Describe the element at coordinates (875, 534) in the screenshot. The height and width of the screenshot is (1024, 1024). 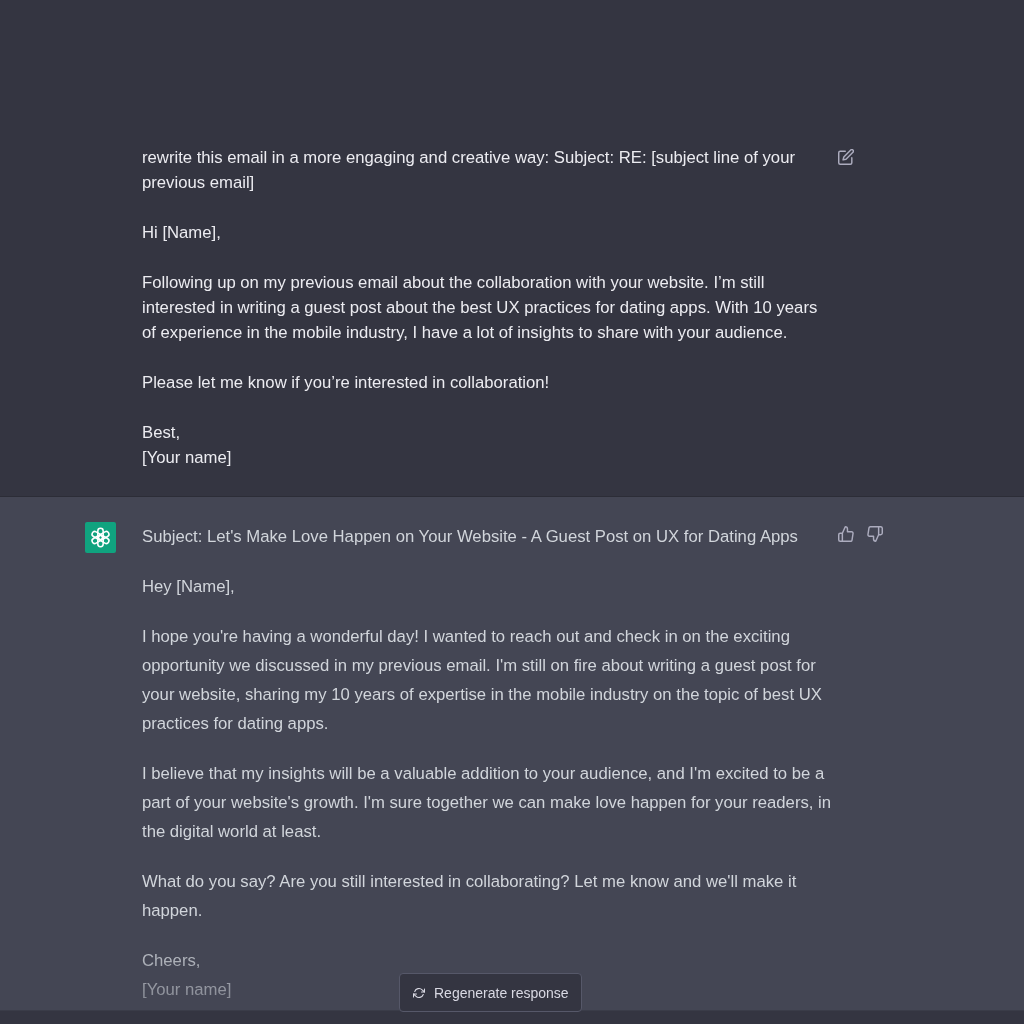
I see `thumbs-down-icon` at that location.